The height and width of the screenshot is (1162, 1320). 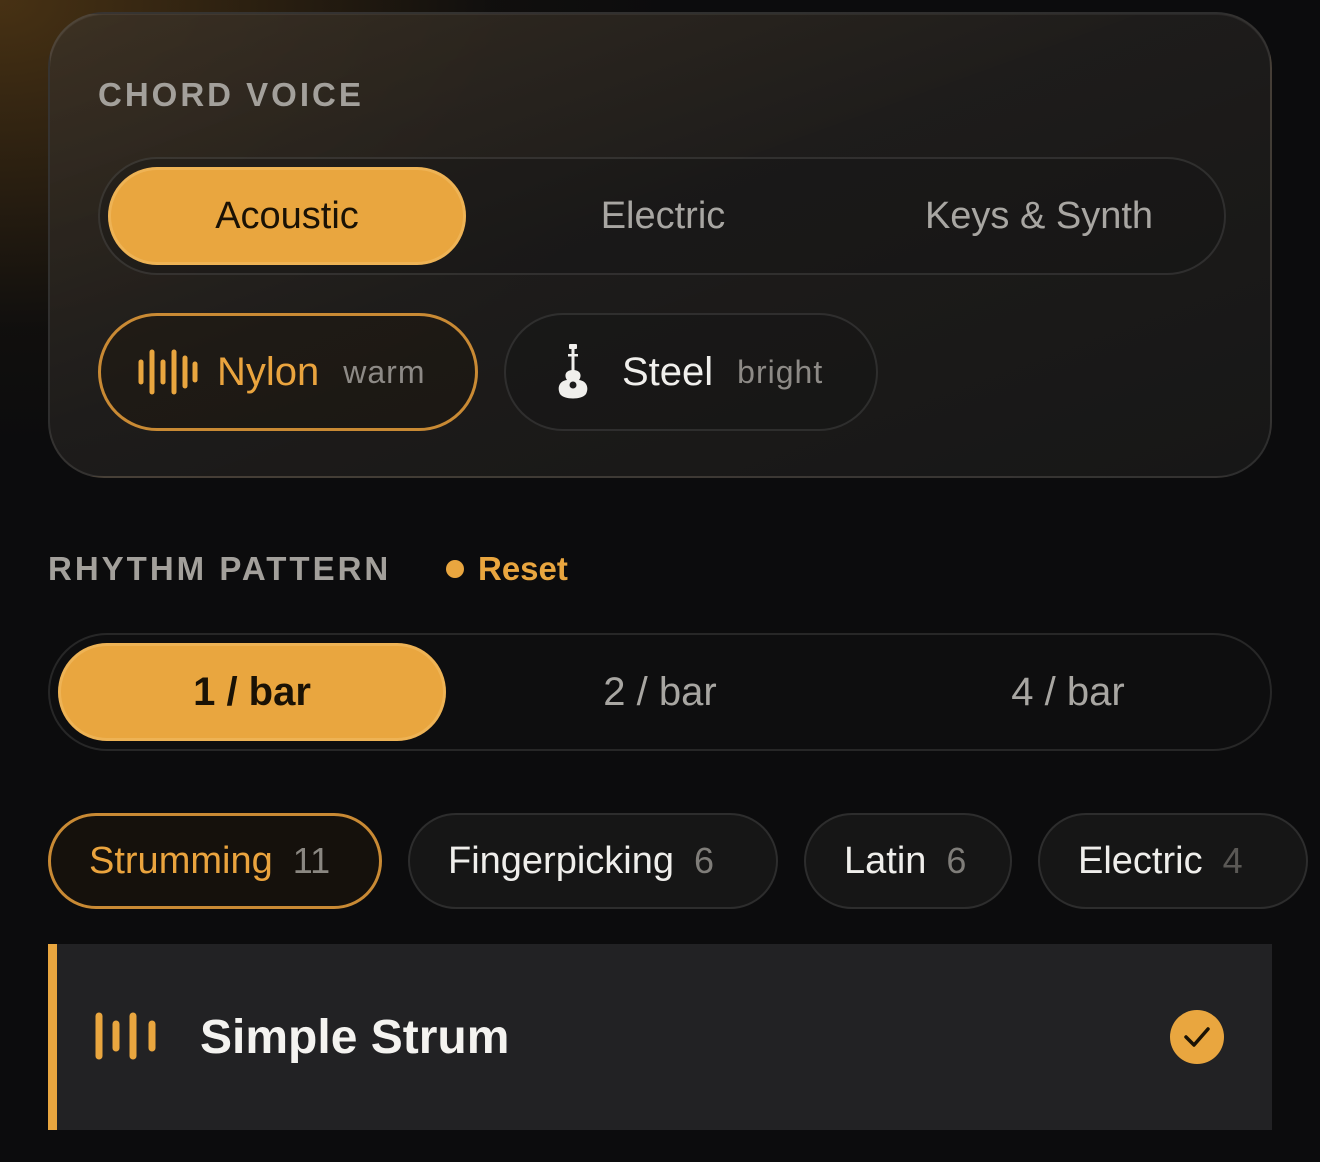 I want to click on tab-electric: Electric, so click(x=663, y=216).